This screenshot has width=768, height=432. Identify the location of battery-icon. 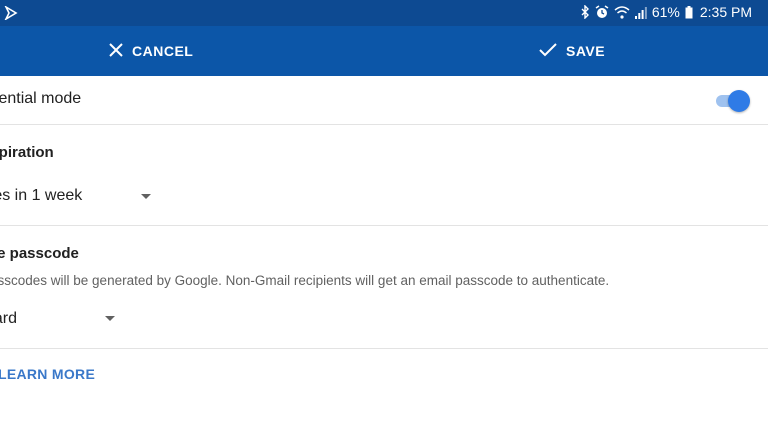
(689, 12).